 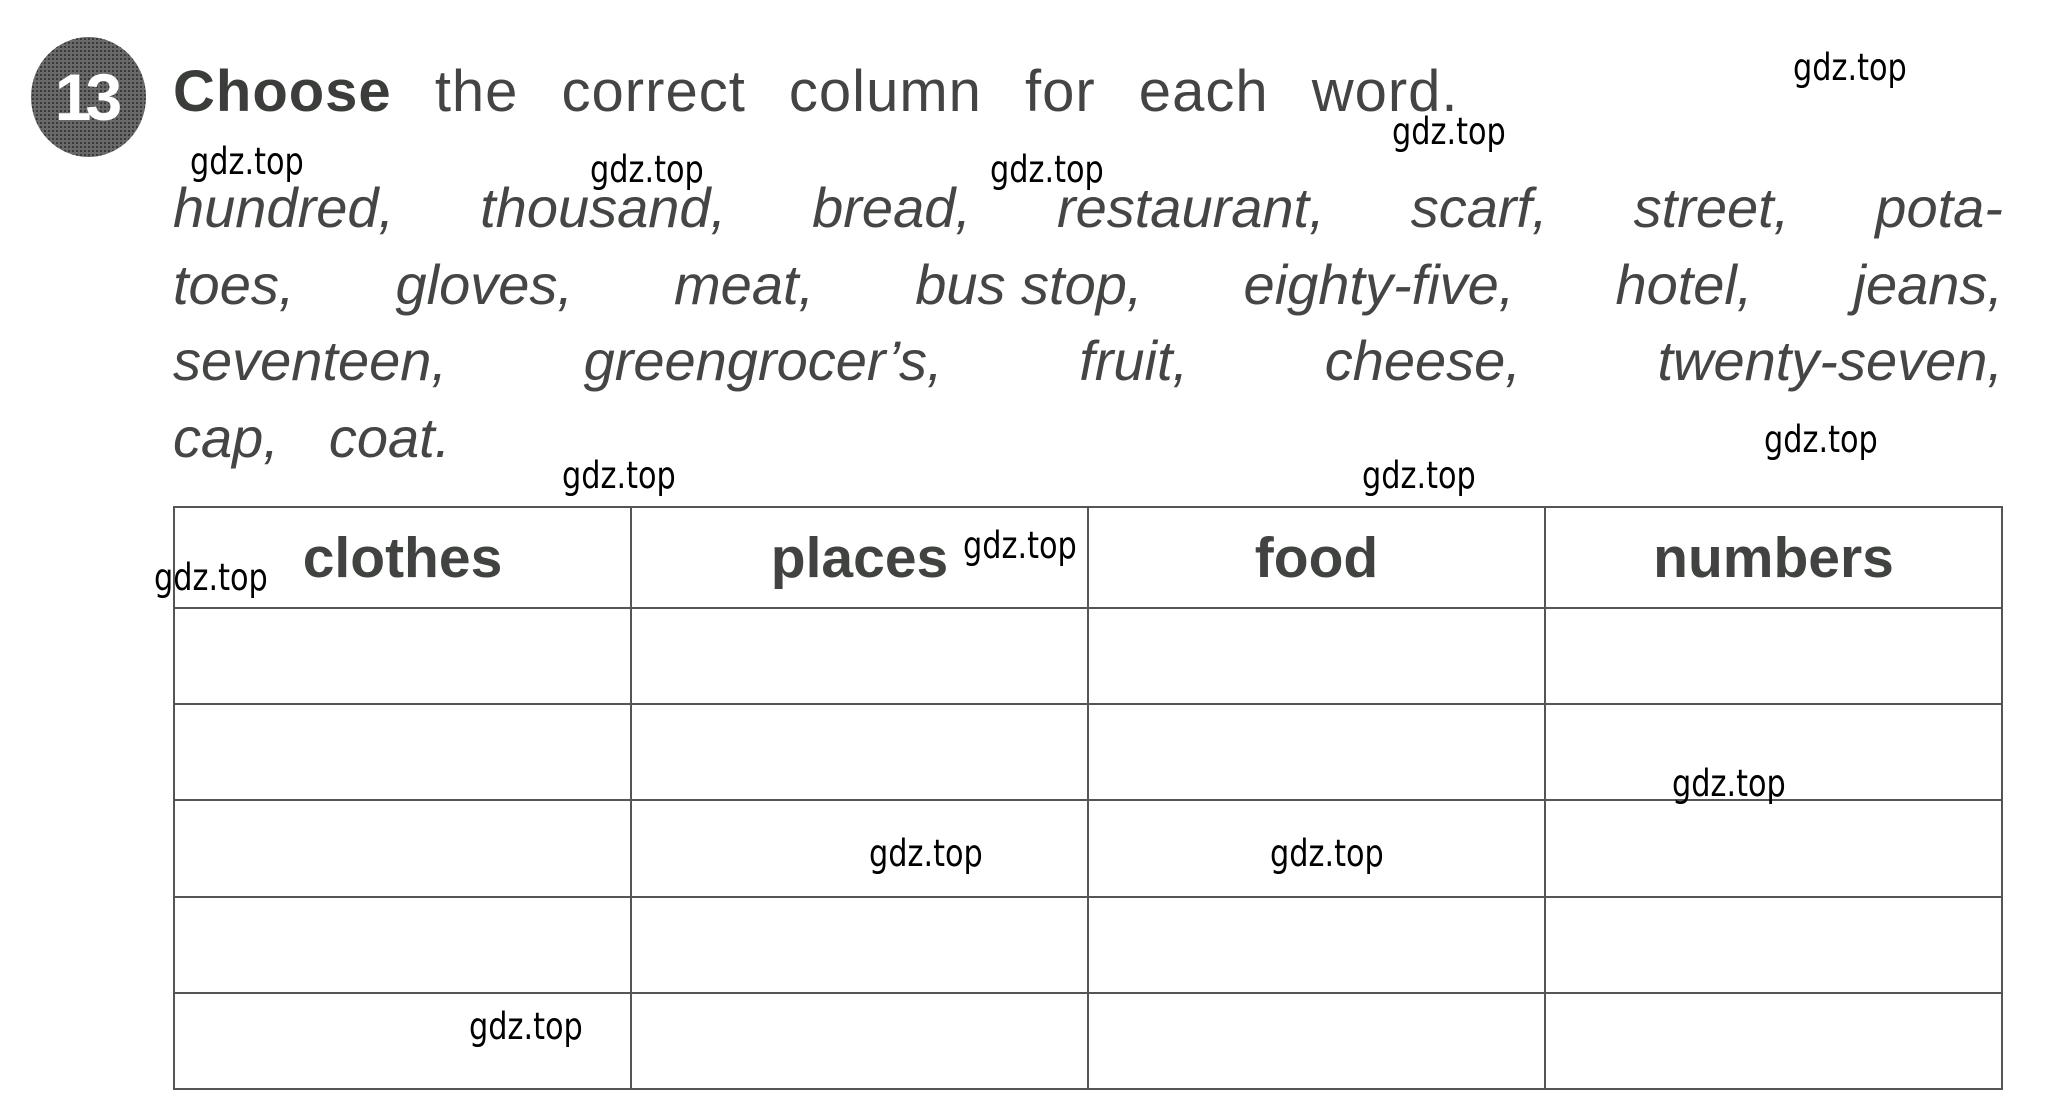 What do you see at coordinates (1773, 557) in the screenshot?
I see `column-header-numbers: numbers` at bounding box center [1773, 557].